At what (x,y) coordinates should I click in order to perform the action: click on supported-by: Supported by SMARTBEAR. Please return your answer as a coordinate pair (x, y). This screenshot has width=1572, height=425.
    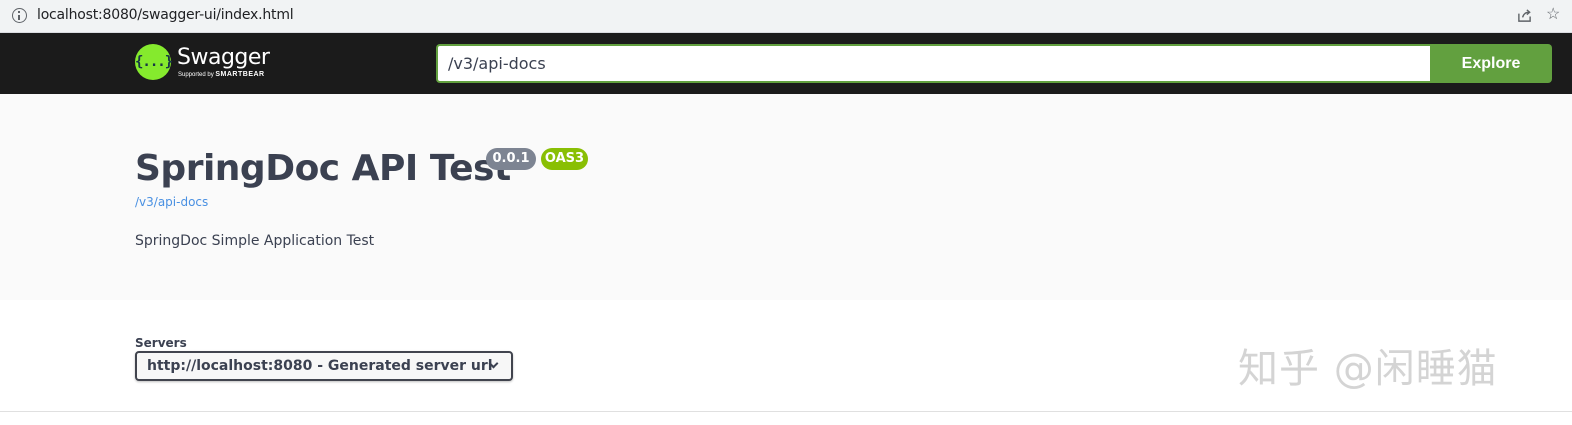
    Looking at the image, I should click on (221, 74).